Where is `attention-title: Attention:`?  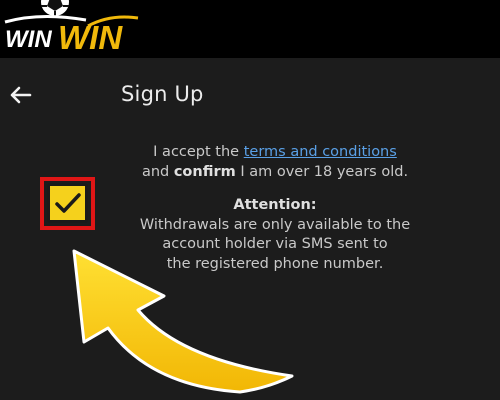 attention-title: Attention: is located at coordinates (275, 205).